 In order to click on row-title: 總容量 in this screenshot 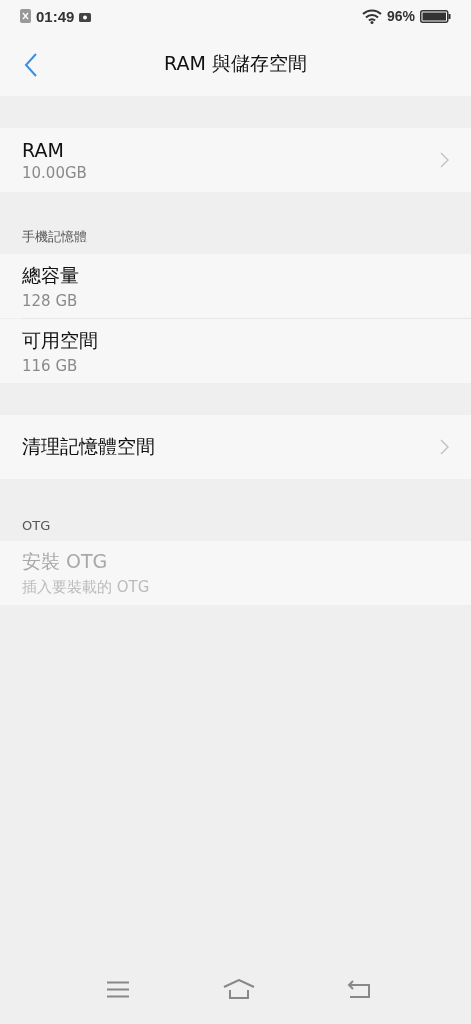, I will do `click(50, 275)`.